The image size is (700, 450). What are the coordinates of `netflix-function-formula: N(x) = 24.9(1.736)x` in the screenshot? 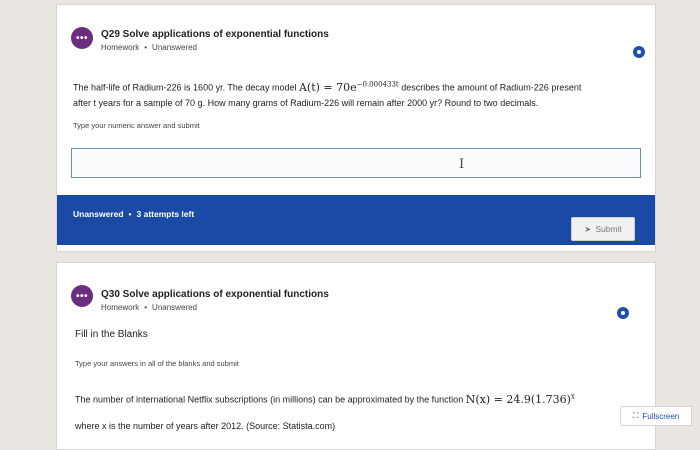 It's located at (520, 399).